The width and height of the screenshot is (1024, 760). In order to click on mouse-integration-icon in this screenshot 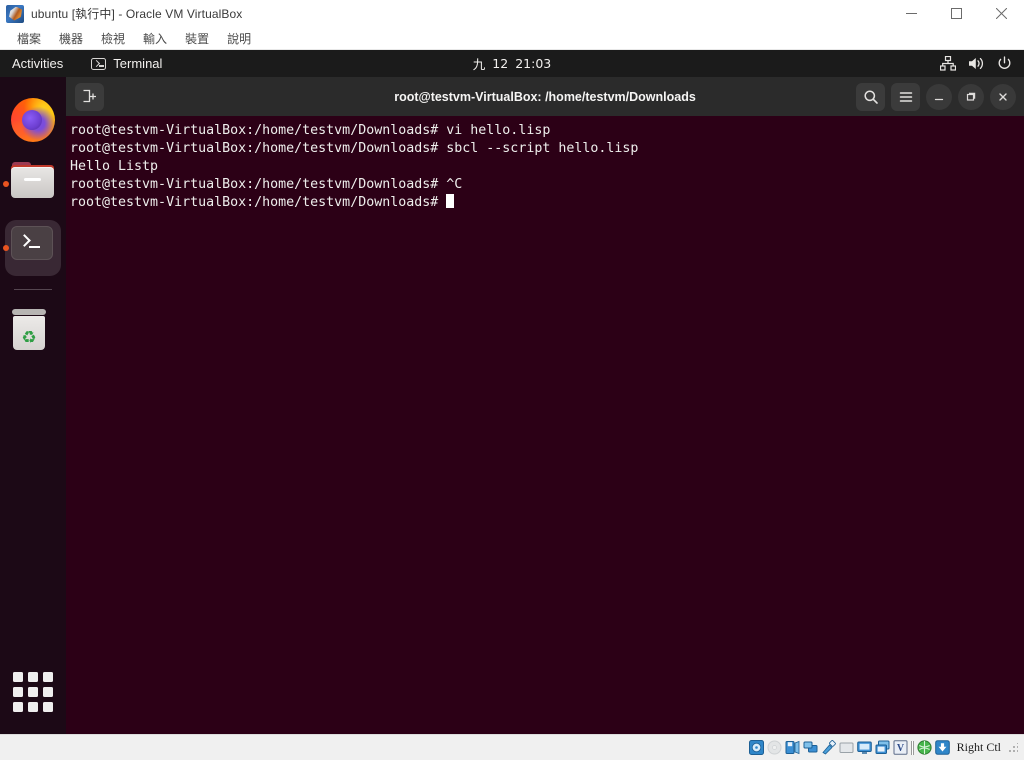, I will do `click(924, 747)`.